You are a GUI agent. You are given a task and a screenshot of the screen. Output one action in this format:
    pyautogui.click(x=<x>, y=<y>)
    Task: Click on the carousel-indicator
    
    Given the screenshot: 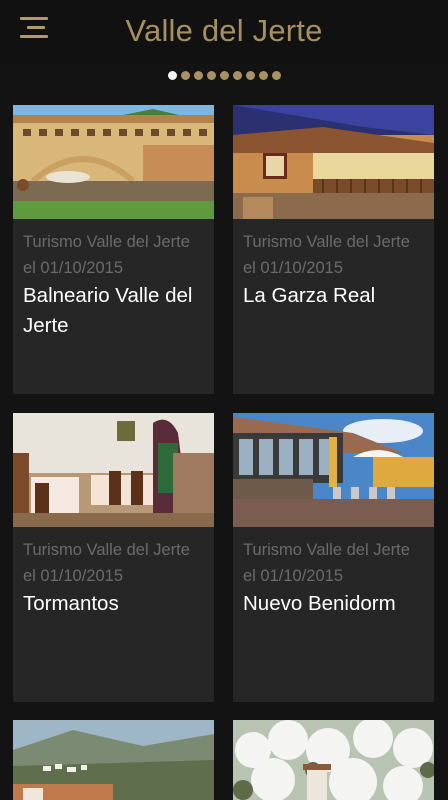 What is the action you would take?
    pyautogui.click(x=224, y=77)
    